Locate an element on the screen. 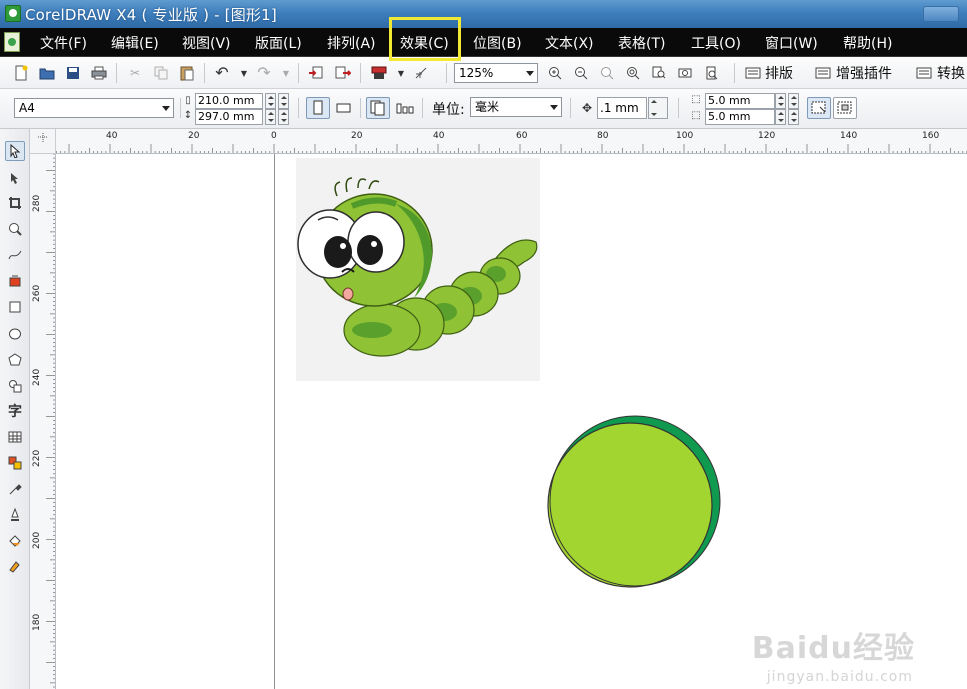 Image resolution: width=967 pixels, height=689 pixels. menu-text: 文本(X) is located at coordinates (569, 43).